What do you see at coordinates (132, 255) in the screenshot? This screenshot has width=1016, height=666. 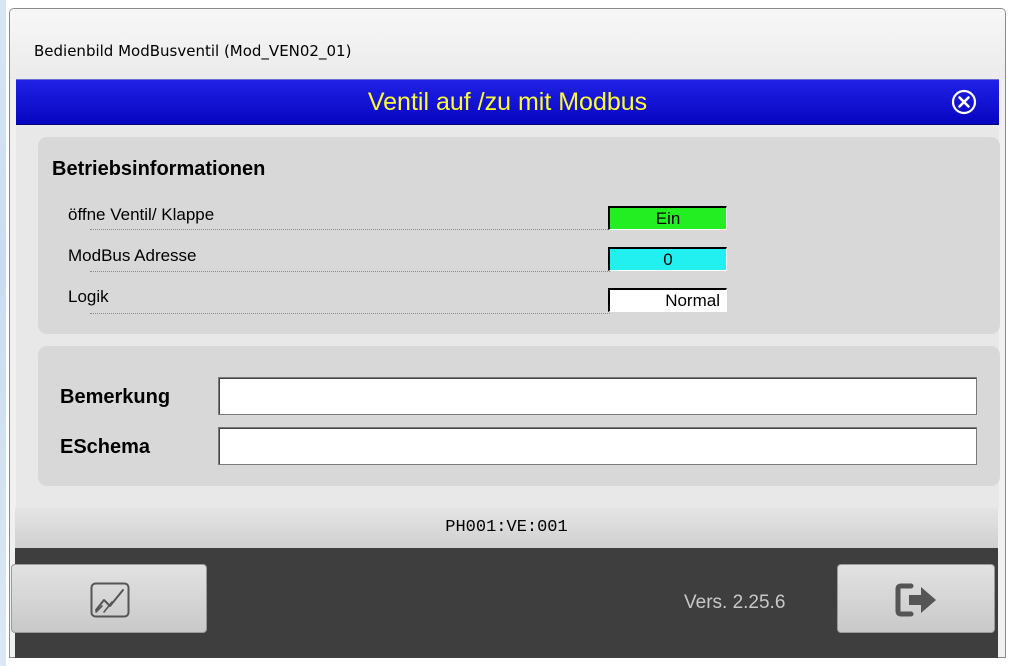 I see `row-label-modbus-address: ModBus Adresse` at bounding box center [132, 255].